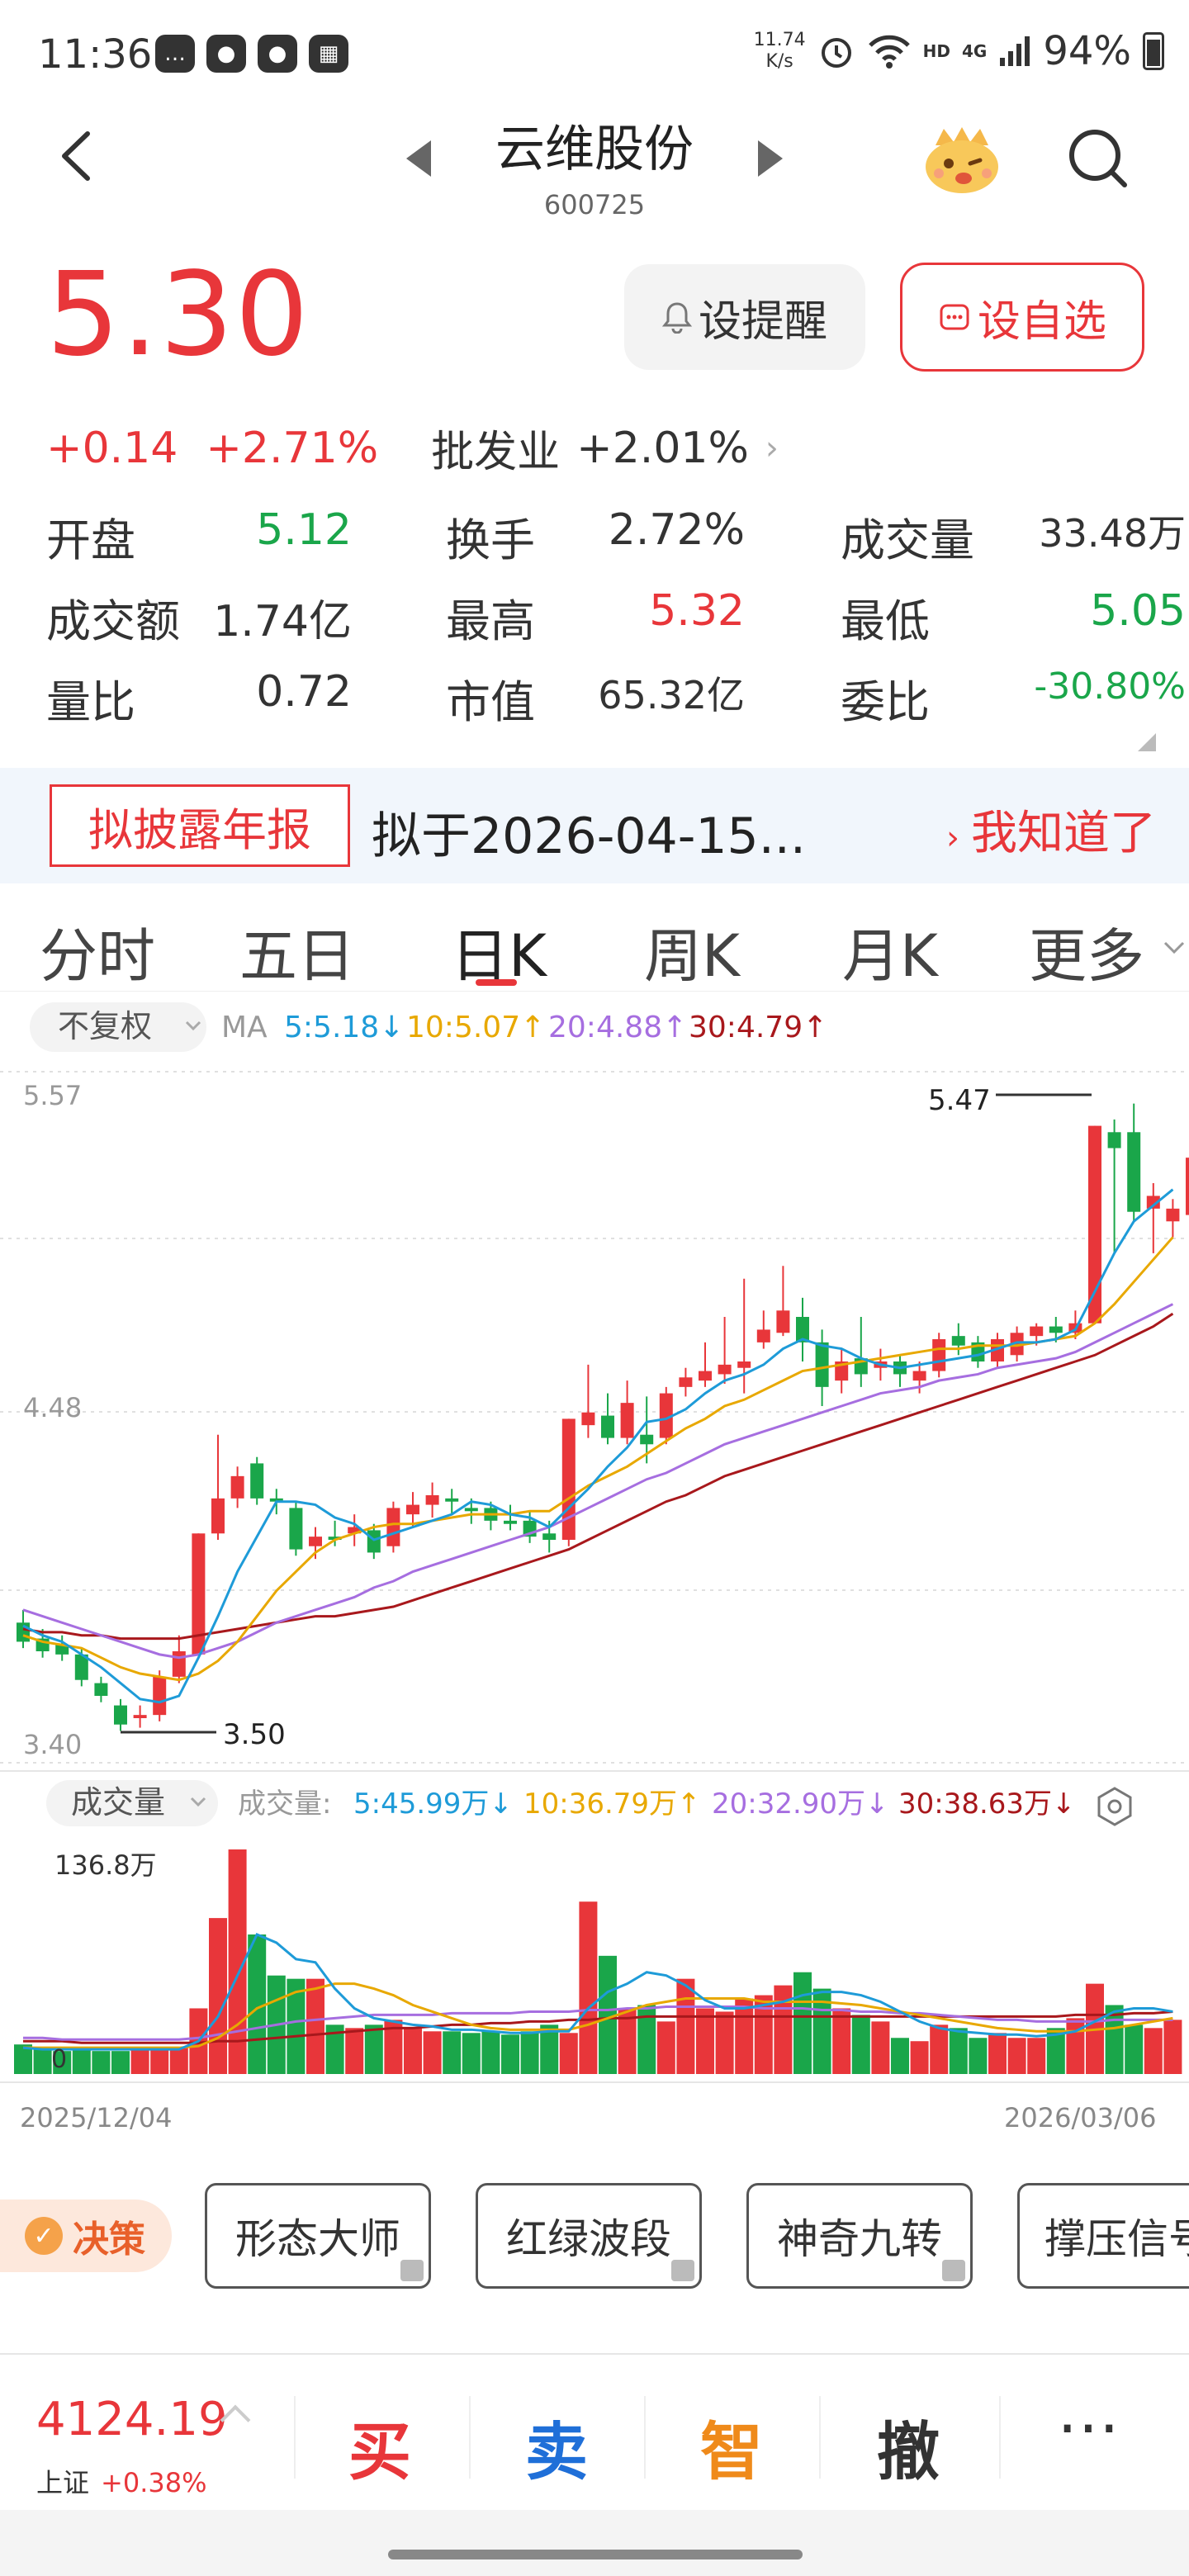  What do you see at coordinates (962, 159) in the screenshot?
I see `mascot-icon` at bounding box center [962, 159].